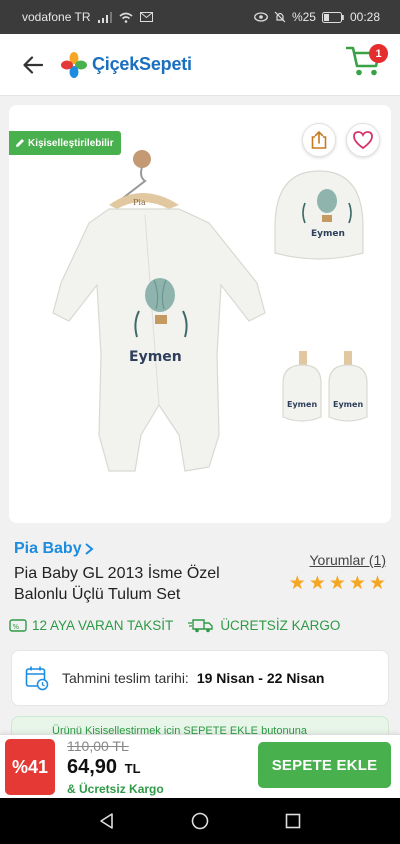 This screenshot has height=844, width=400. What do you see at coordinates (56, 17) in the screenshot?
I see `carrier-label: vodafone TR` at bounding box center [56, 17].